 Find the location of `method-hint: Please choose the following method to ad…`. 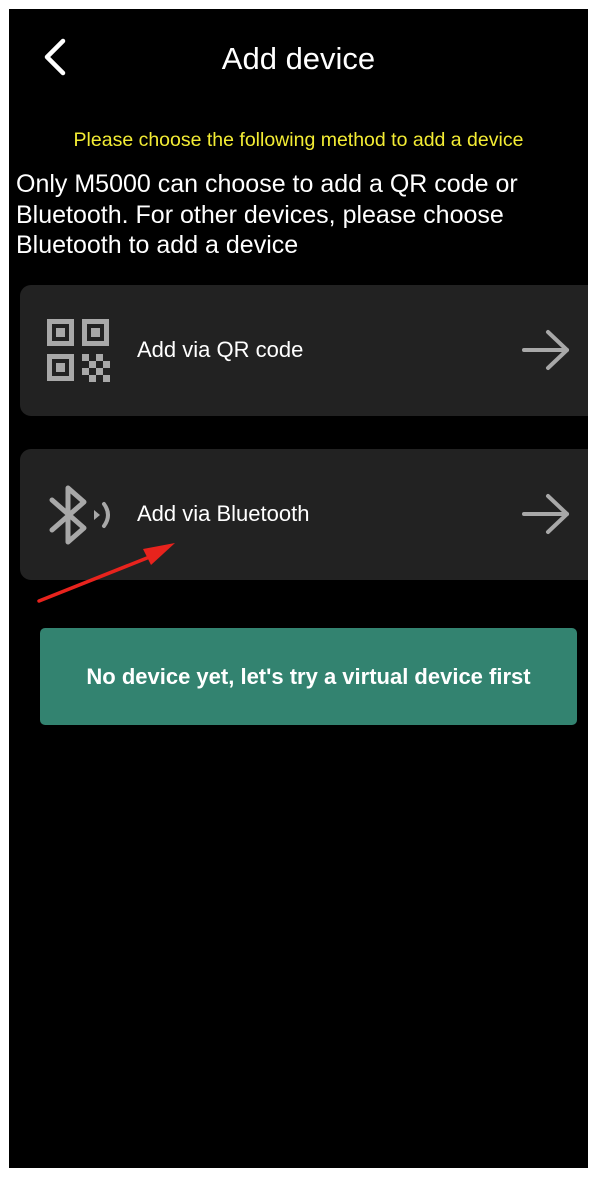

method-hint: Please choose the following method to ad… is located at coordinates (298, 140).